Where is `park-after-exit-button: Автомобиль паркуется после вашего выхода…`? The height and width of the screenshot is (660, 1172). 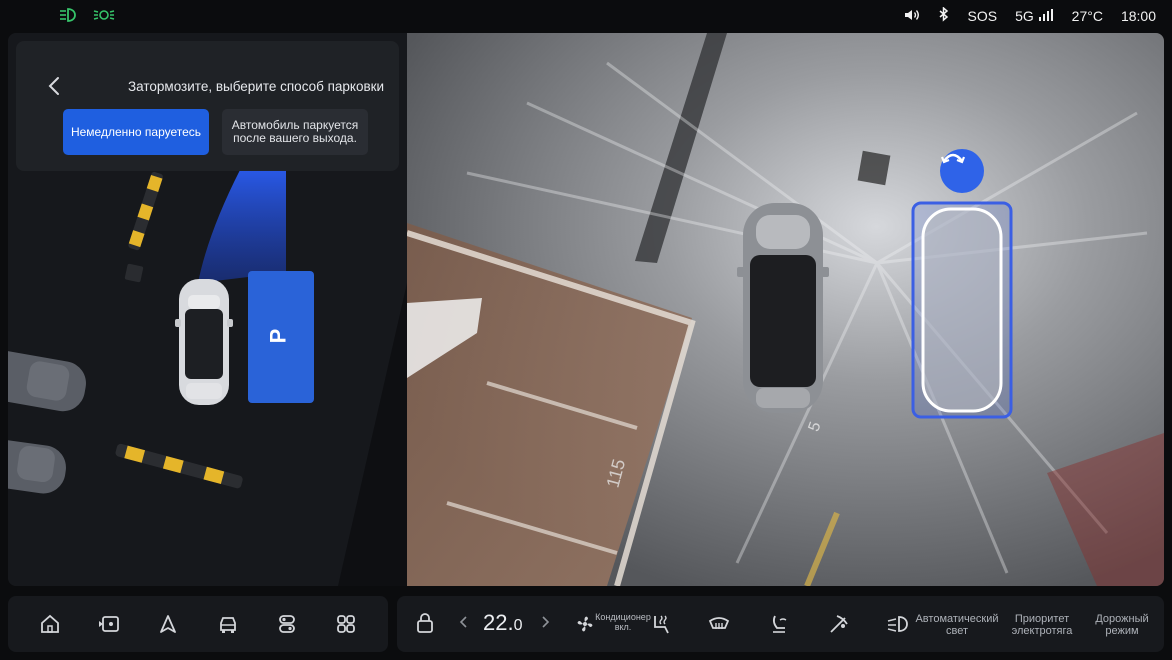 park-after-exit-button: Автомобиль паркуется после вашего выхода… is located at coordinates (295, 132).